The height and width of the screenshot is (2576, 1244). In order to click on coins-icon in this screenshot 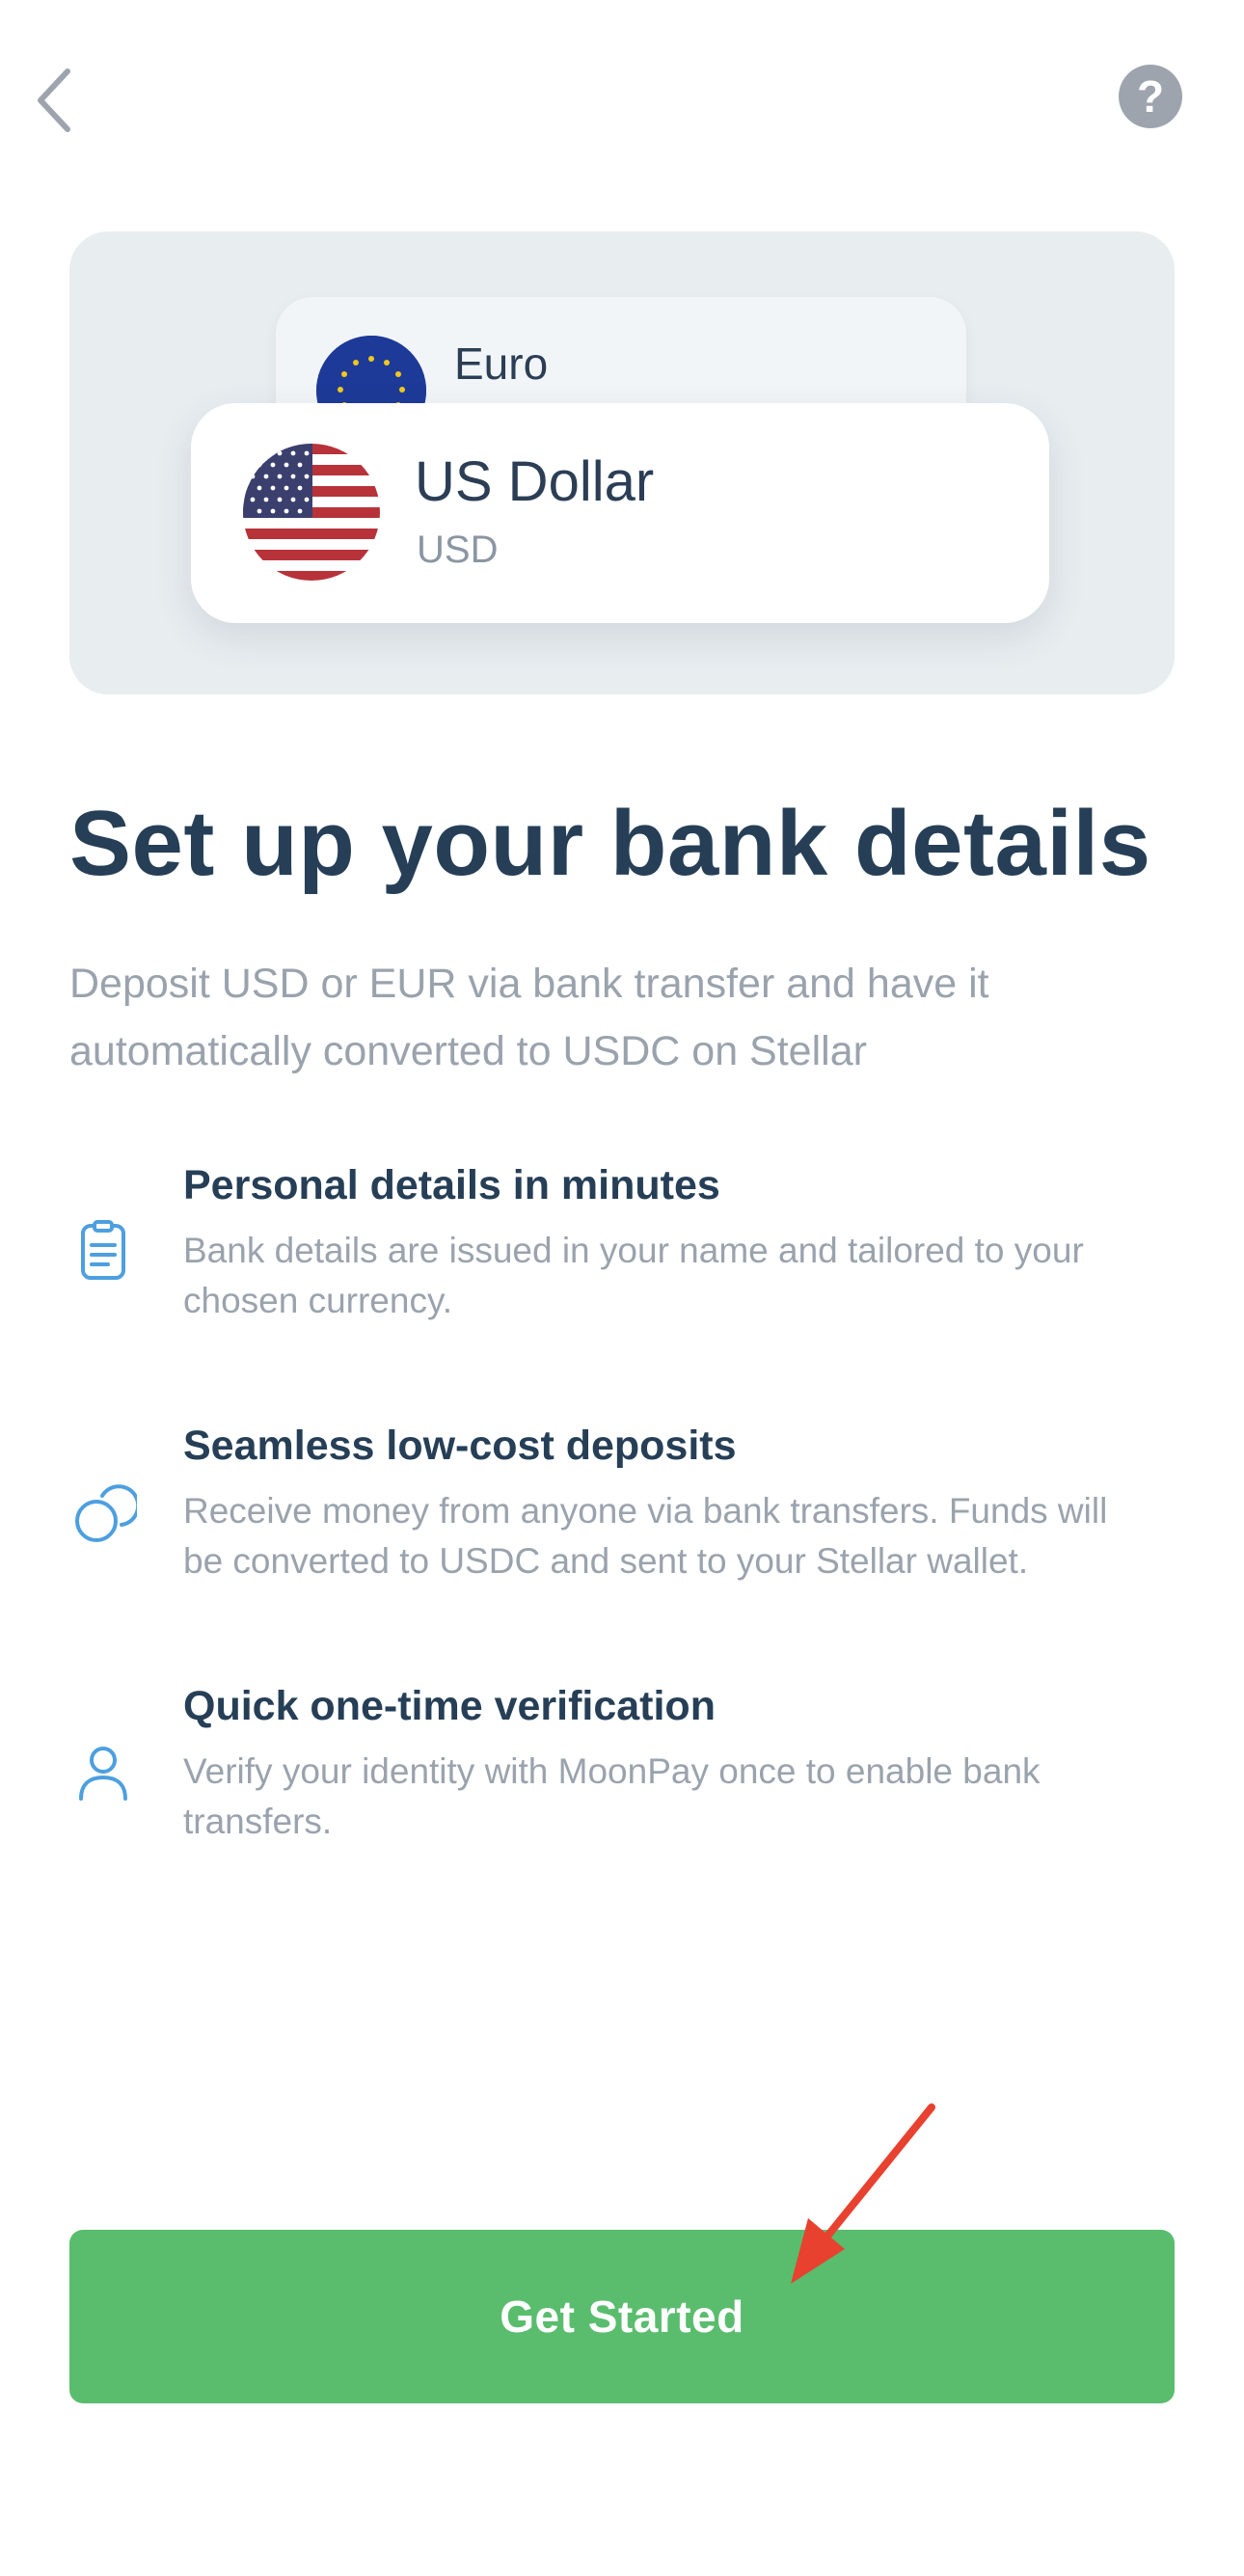, I will do `click(106, 1513)`.